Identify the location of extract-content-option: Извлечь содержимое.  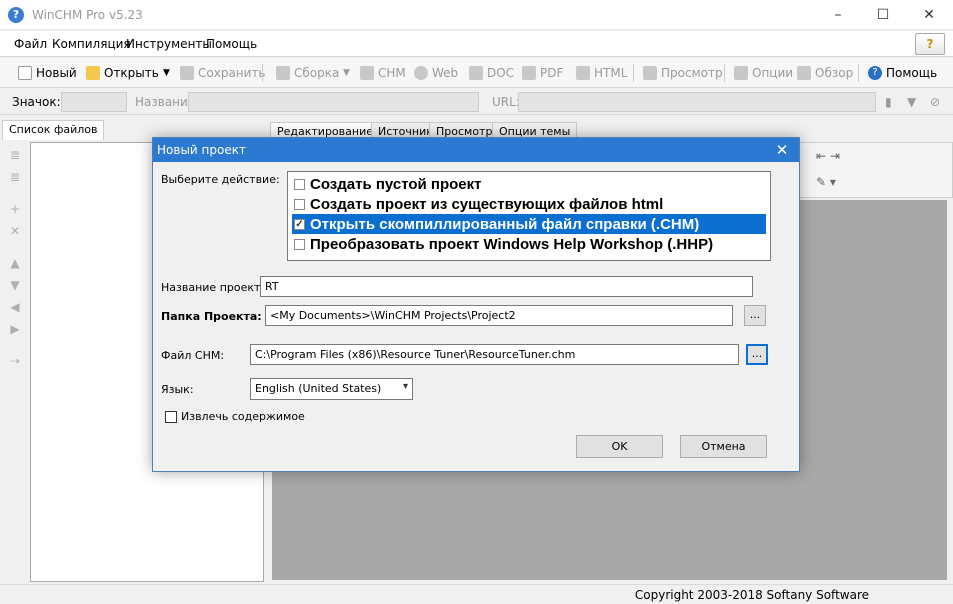
(235, 416).